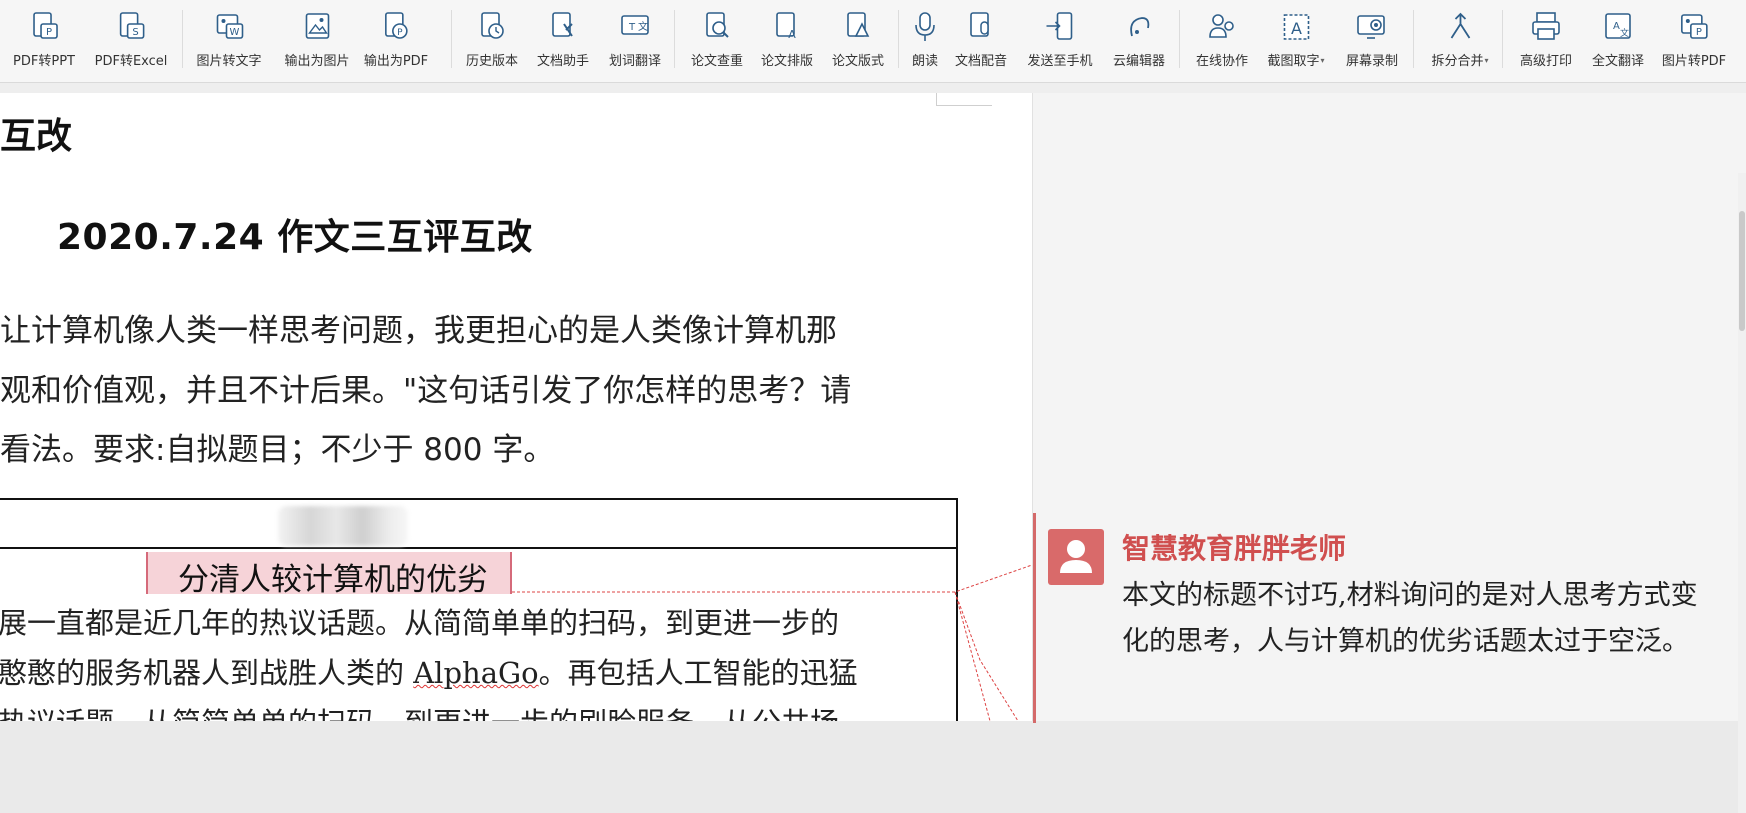 The width and height of the screenshot is (1746, 813). Describe the element at coordinates (1546, 61) in the screenshot. I see `toolbar-label: 高级打印` at that location.